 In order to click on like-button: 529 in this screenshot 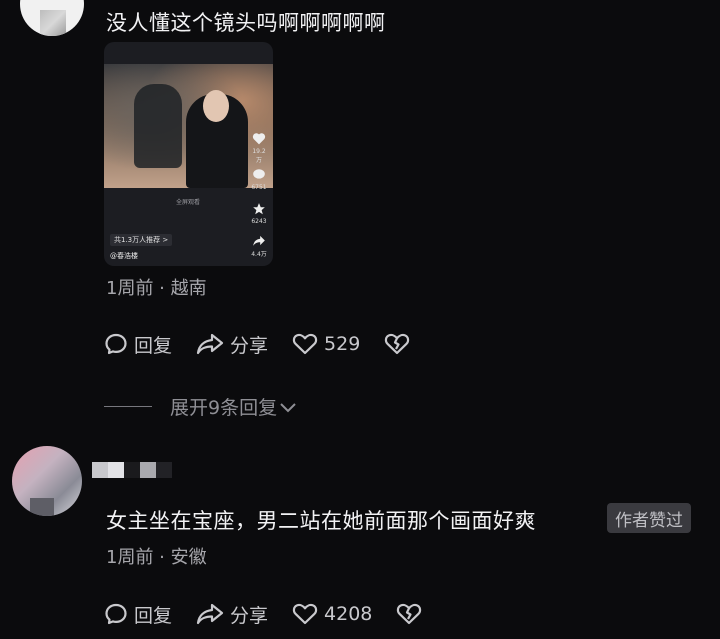, I will do `click(326, 344)`.